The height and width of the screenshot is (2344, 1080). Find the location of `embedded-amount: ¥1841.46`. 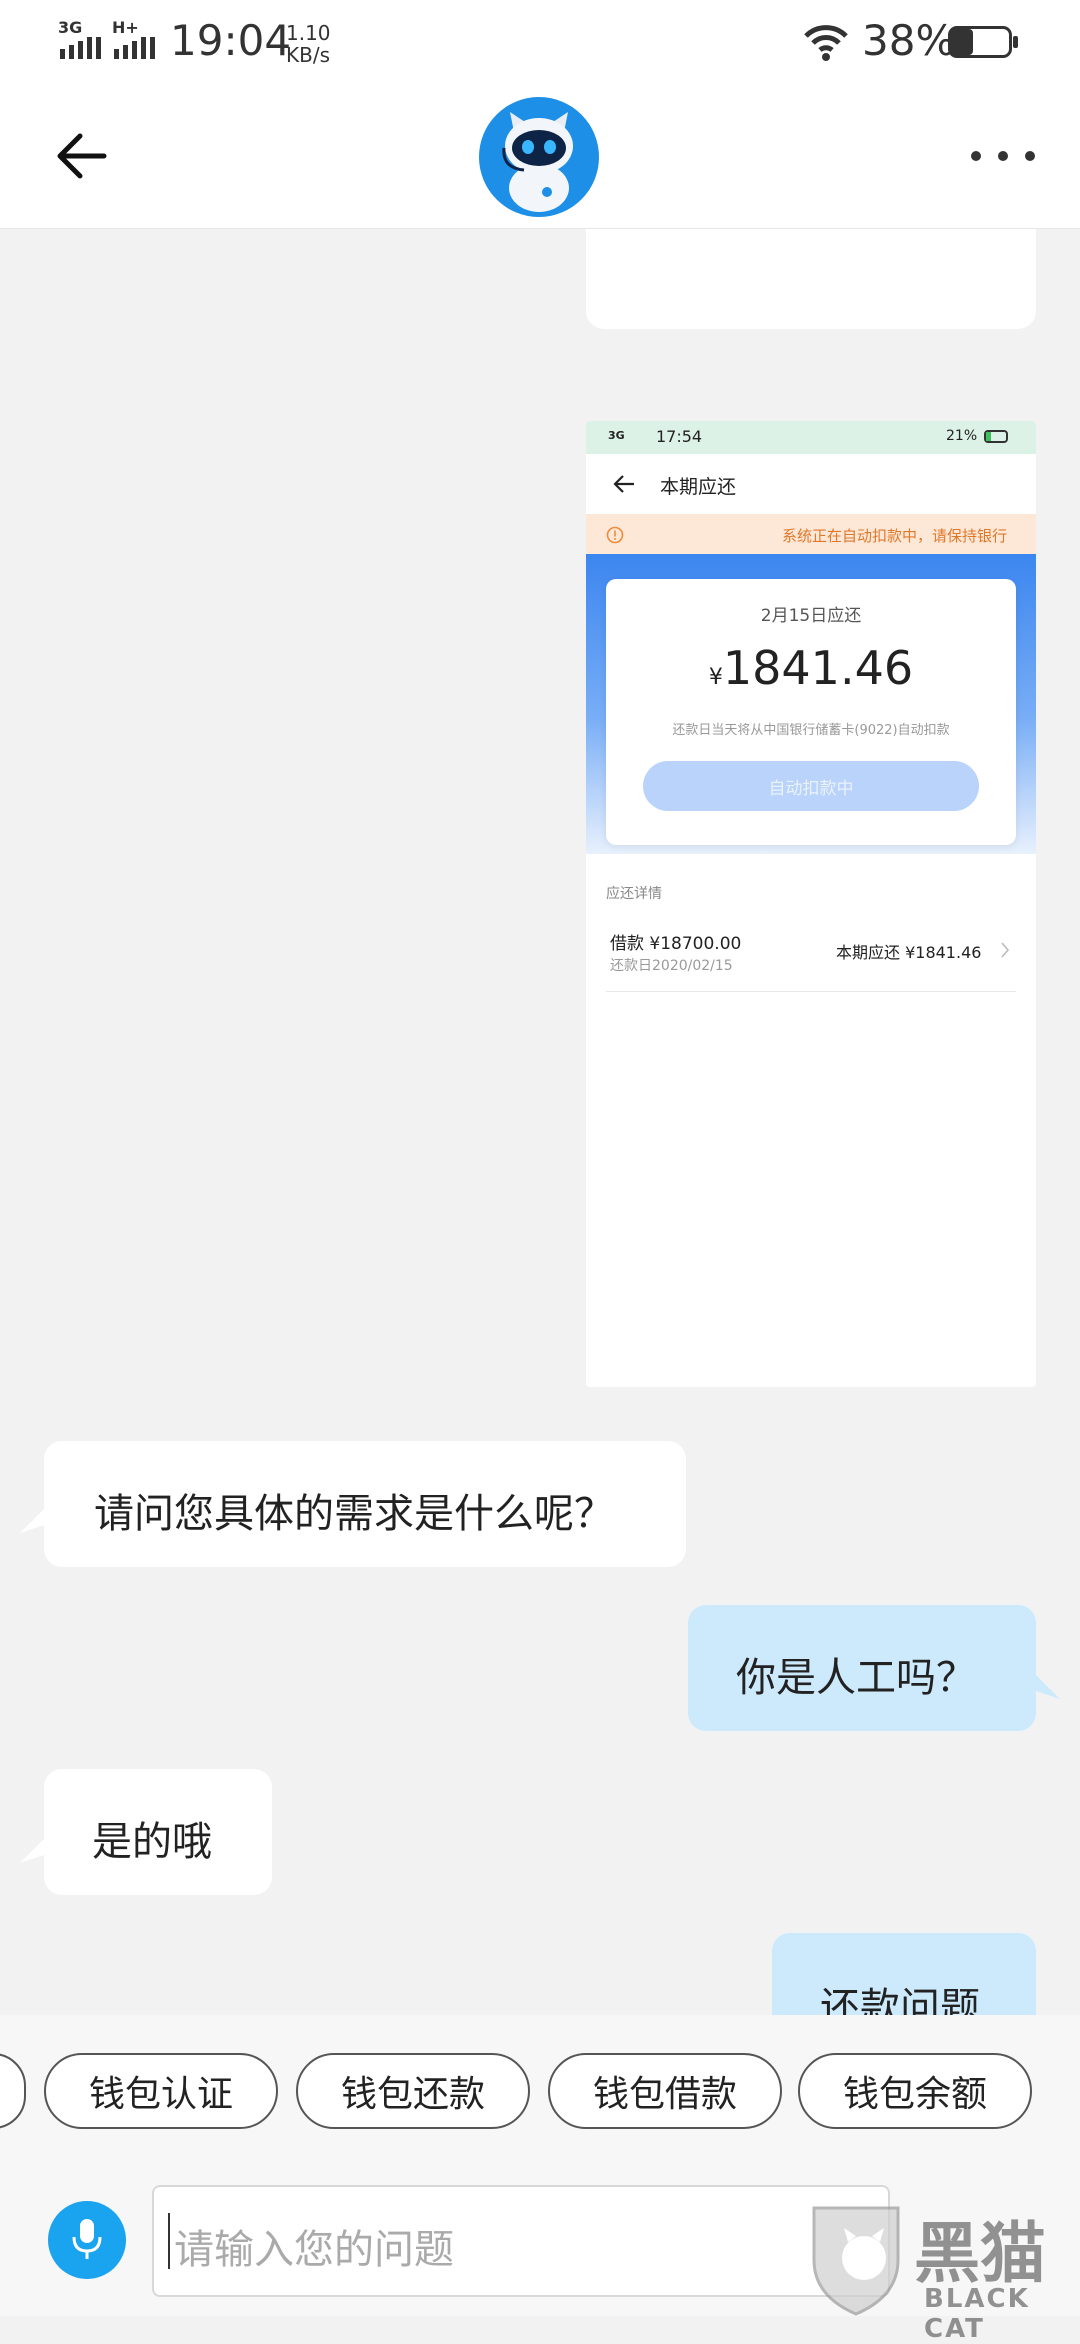

embedded-amount: ¥1841.46 is located at coordinates (811, 668).